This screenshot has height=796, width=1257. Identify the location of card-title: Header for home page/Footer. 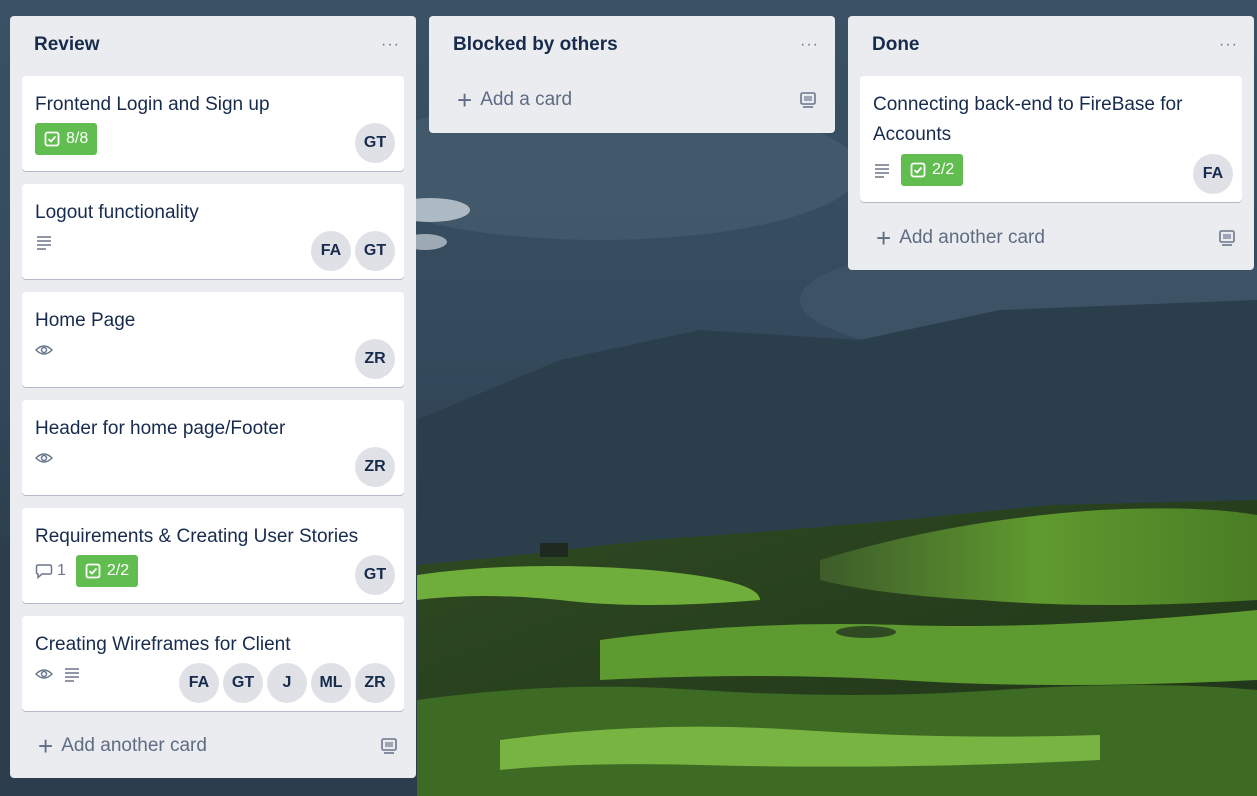
(160, 428).